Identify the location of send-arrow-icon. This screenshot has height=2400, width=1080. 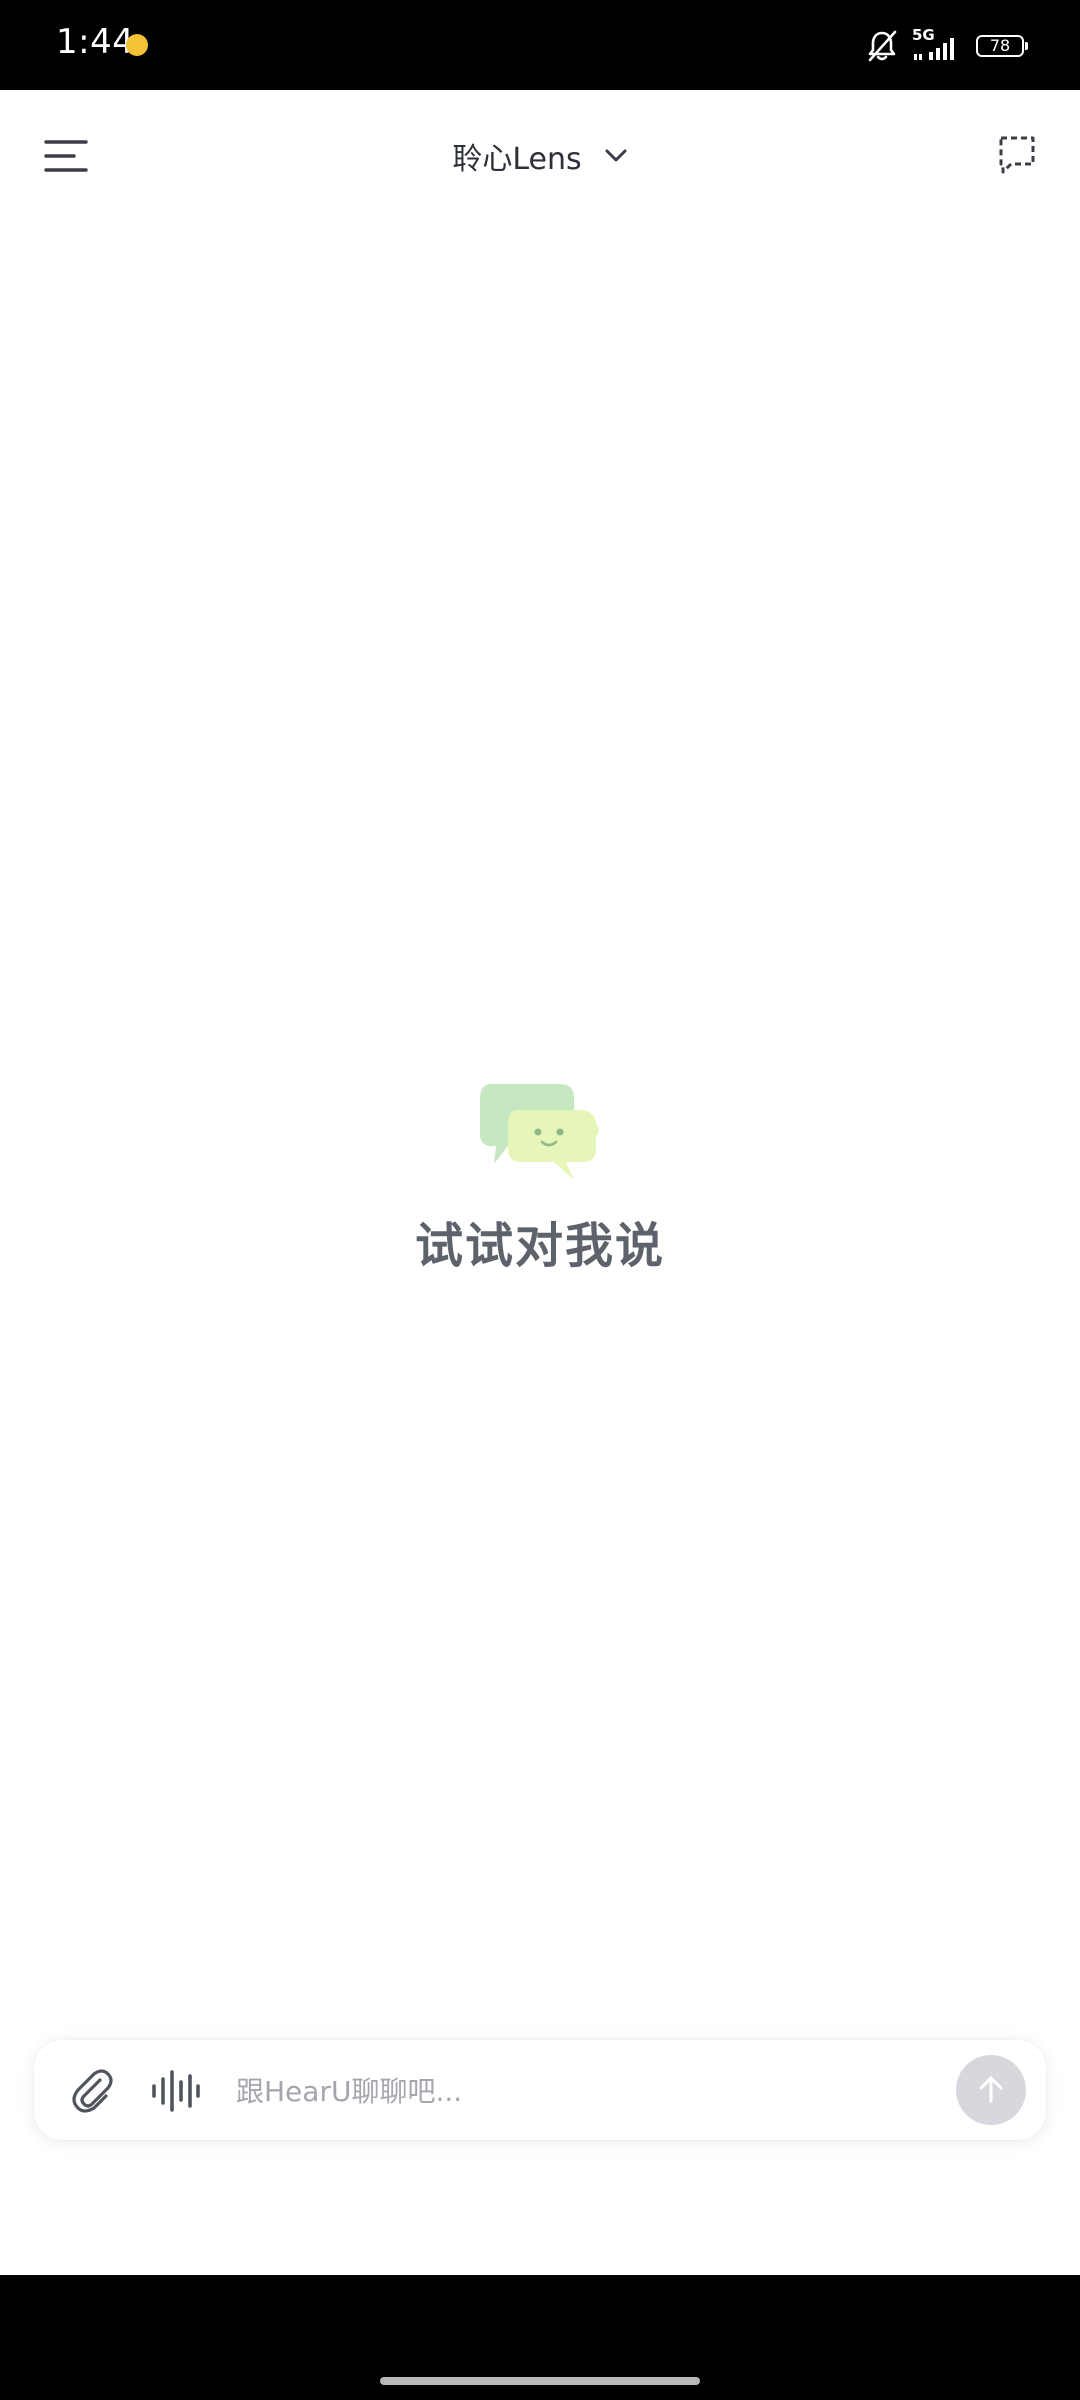
(991, 2089).